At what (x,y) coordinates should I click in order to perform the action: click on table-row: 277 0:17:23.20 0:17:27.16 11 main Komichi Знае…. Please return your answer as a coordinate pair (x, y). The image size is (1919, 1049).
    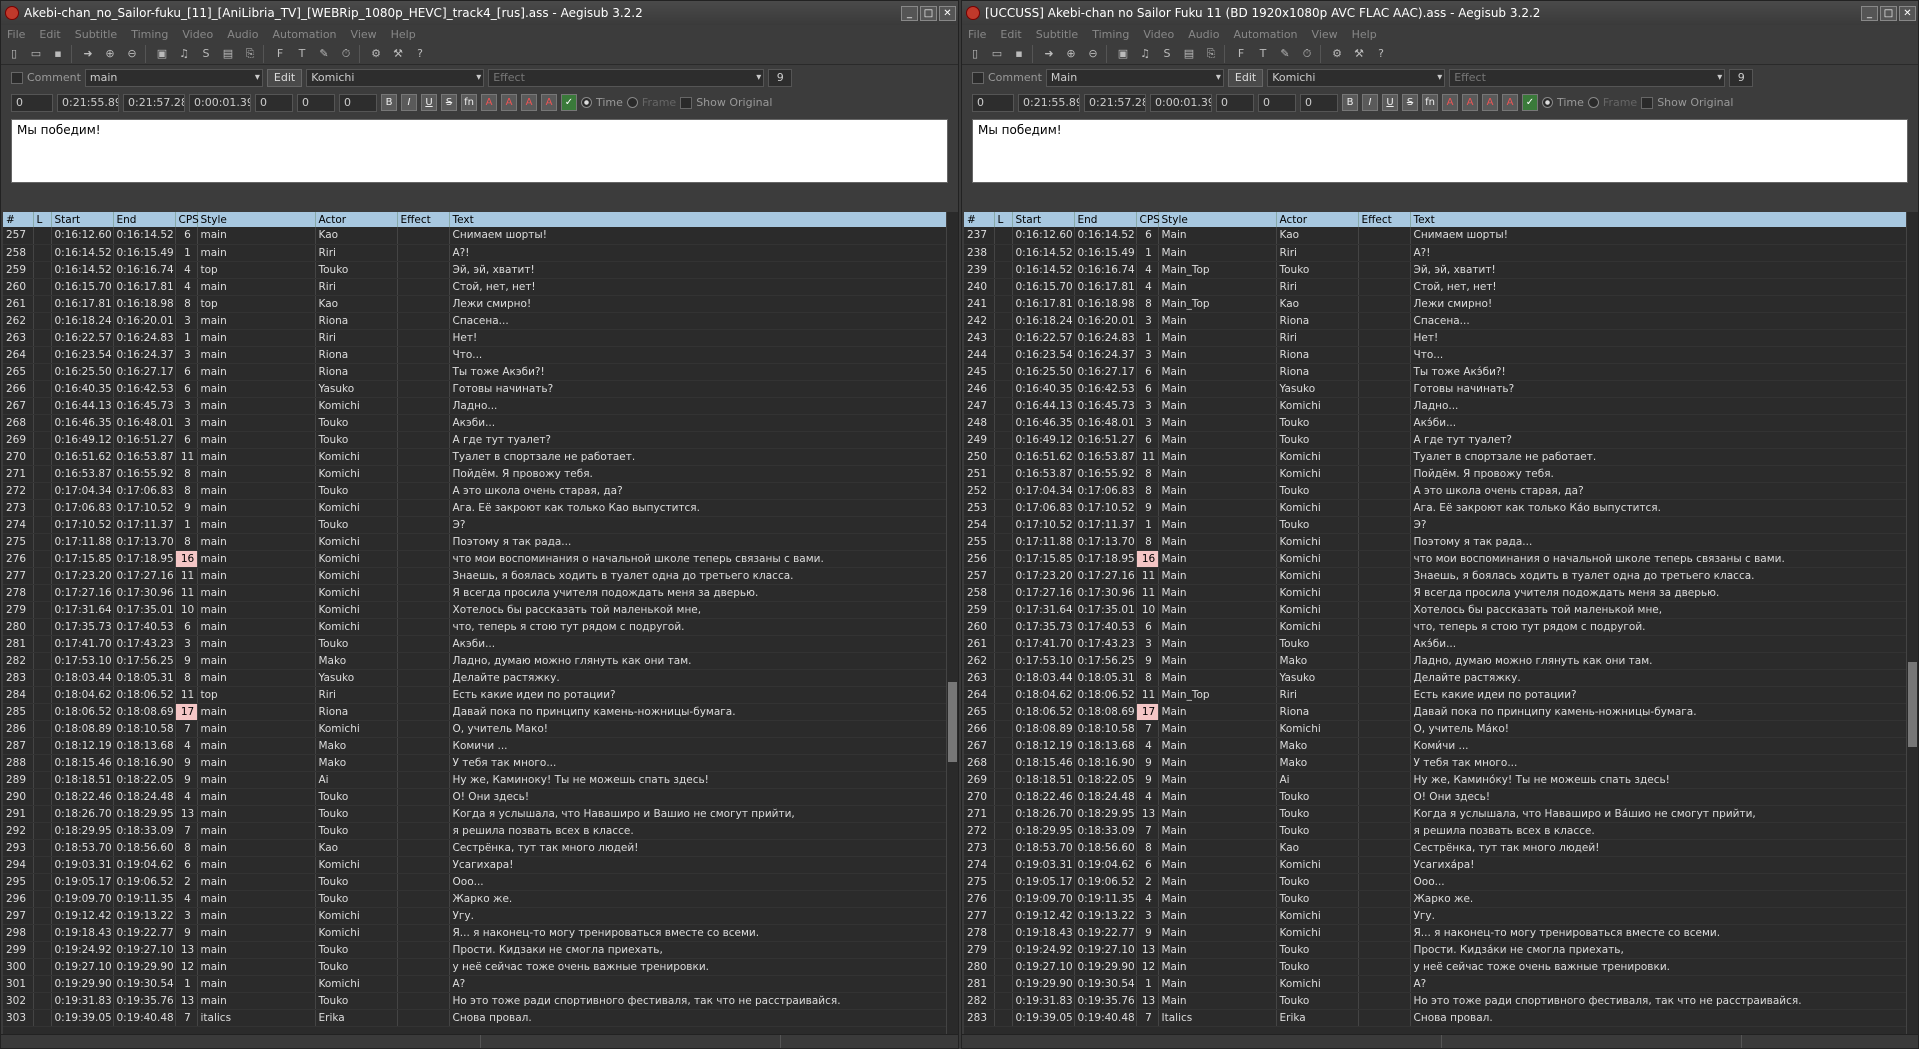
    Looking at the image, I should click on (479, 576).